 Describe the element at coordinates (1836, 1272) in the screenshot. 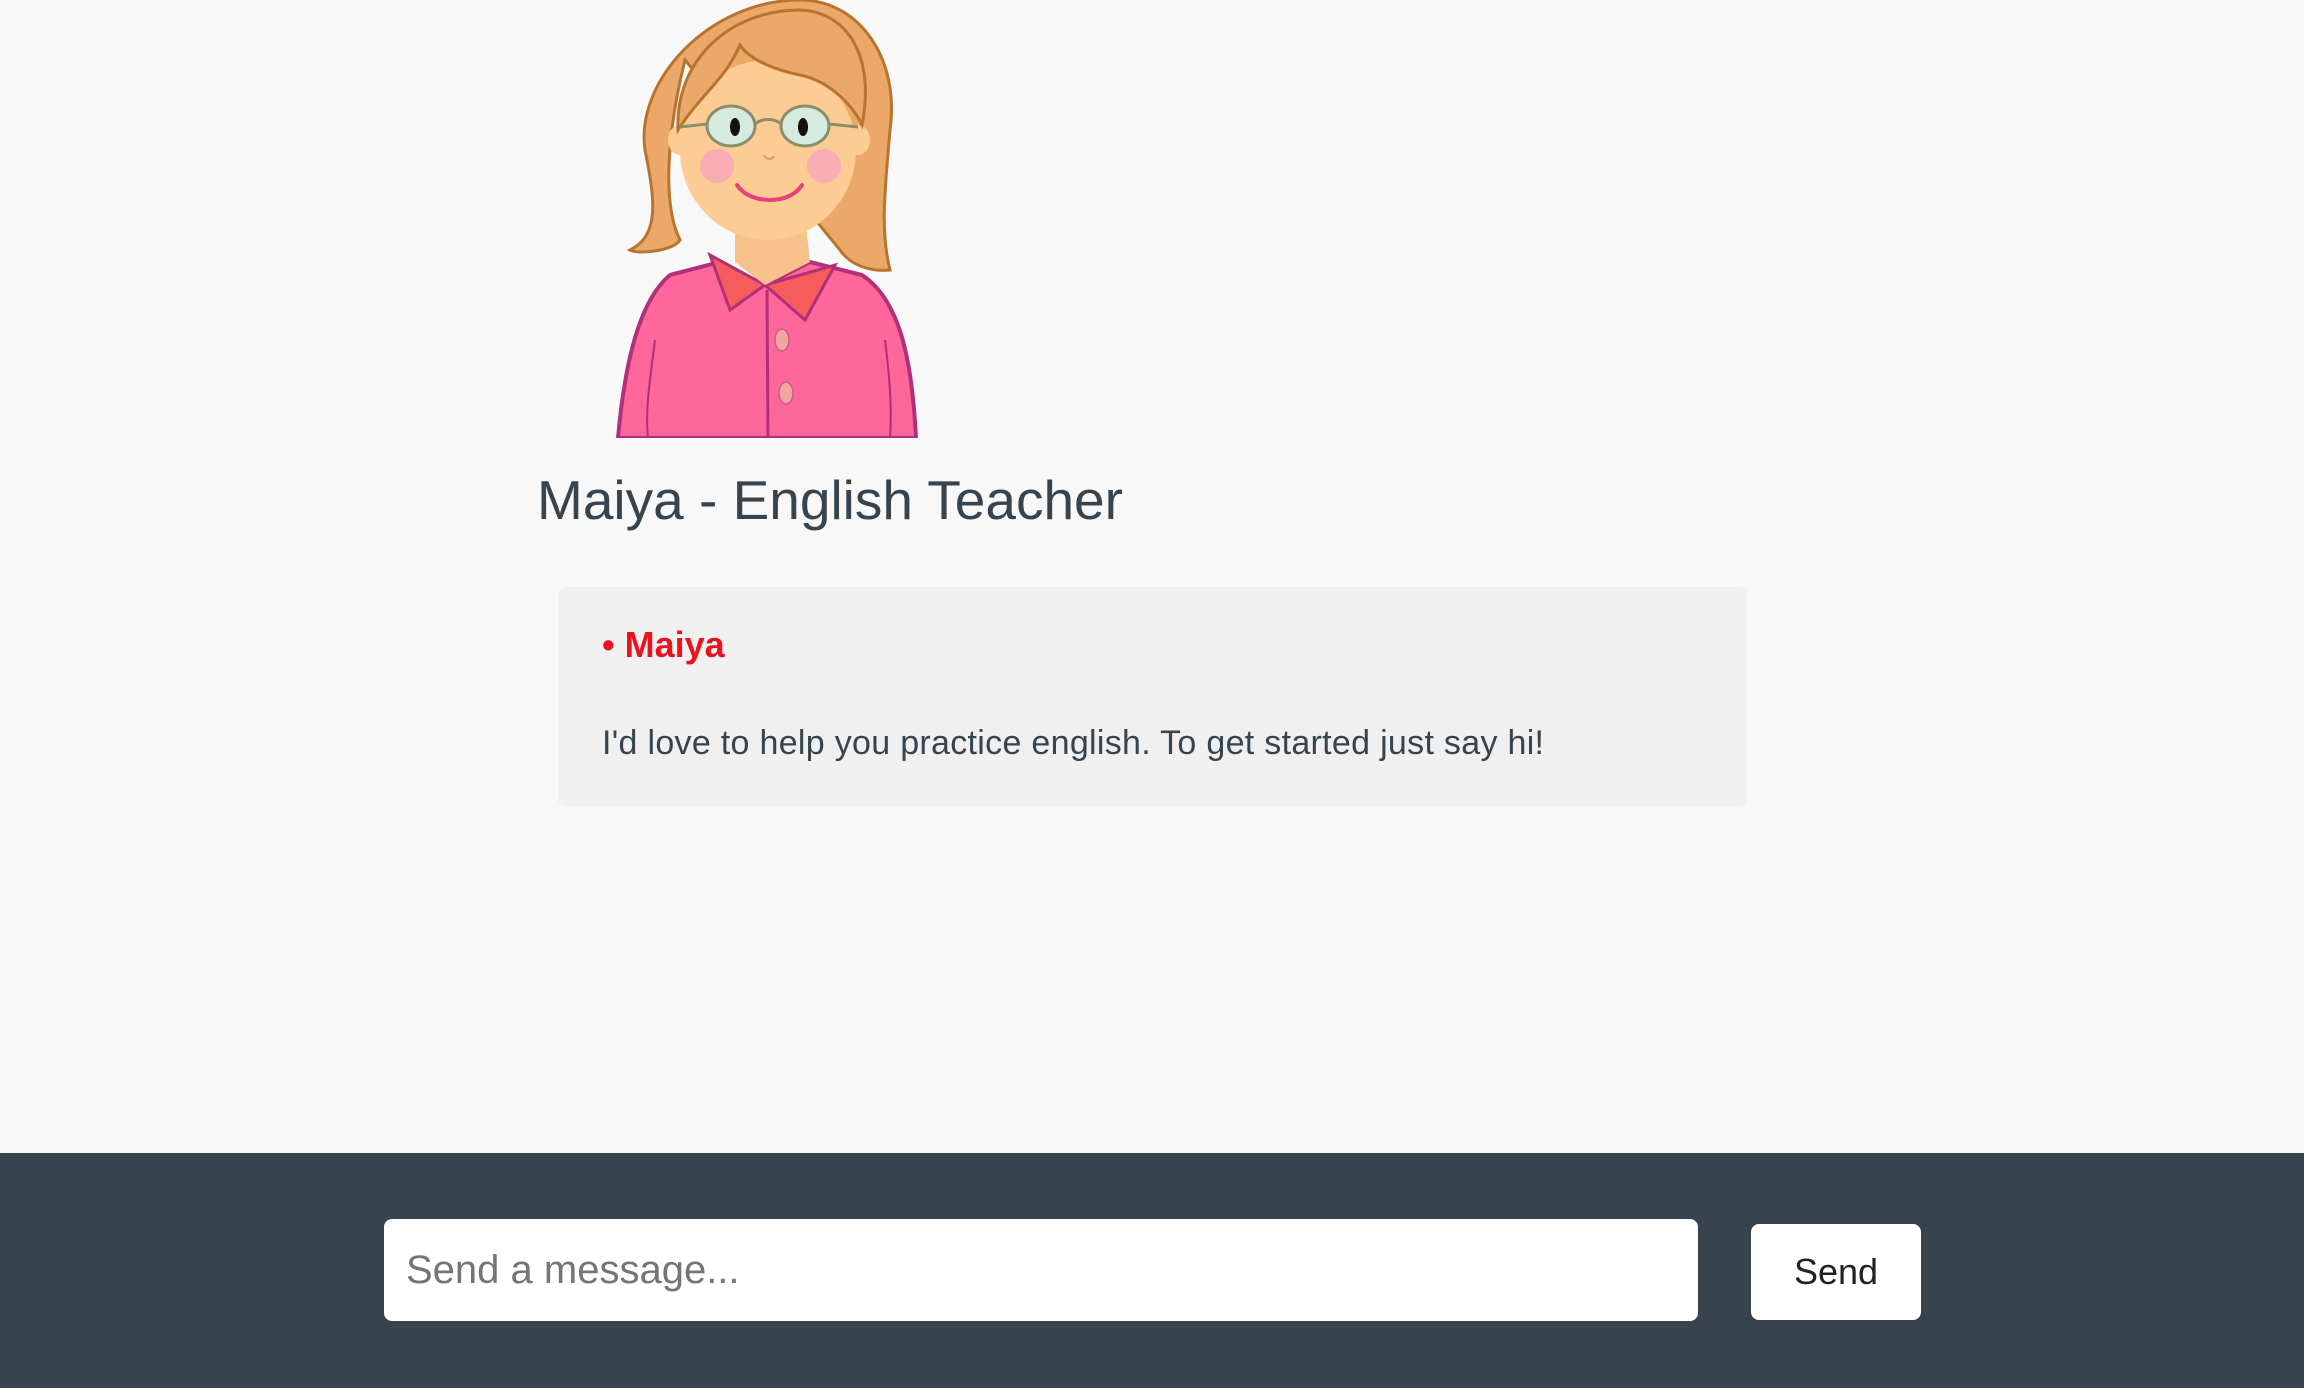

I see `send-button: Send` at that location.